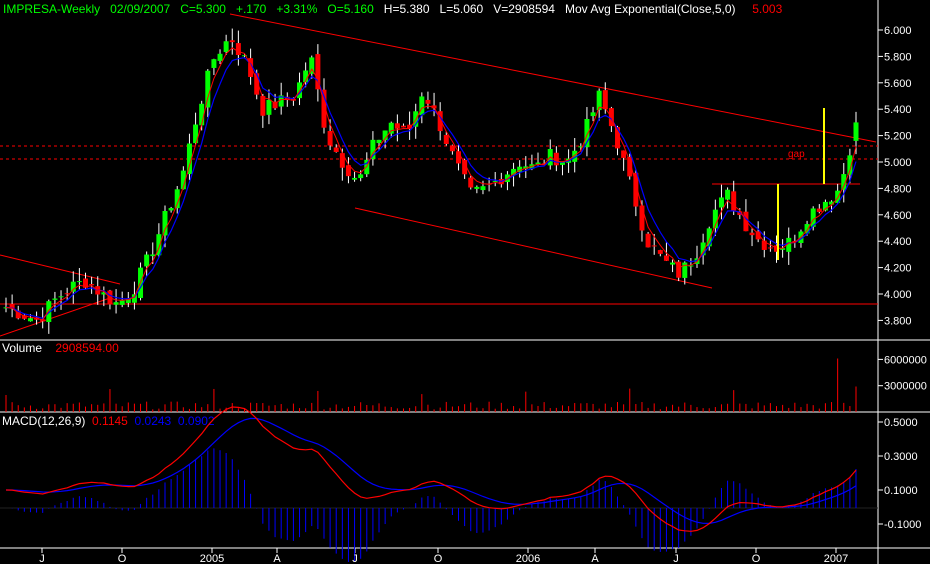  What do you see at coordinates (898, 295) in the screenshot?
I see `price-tick-label: 4.000` at bounding box center [898, 295].